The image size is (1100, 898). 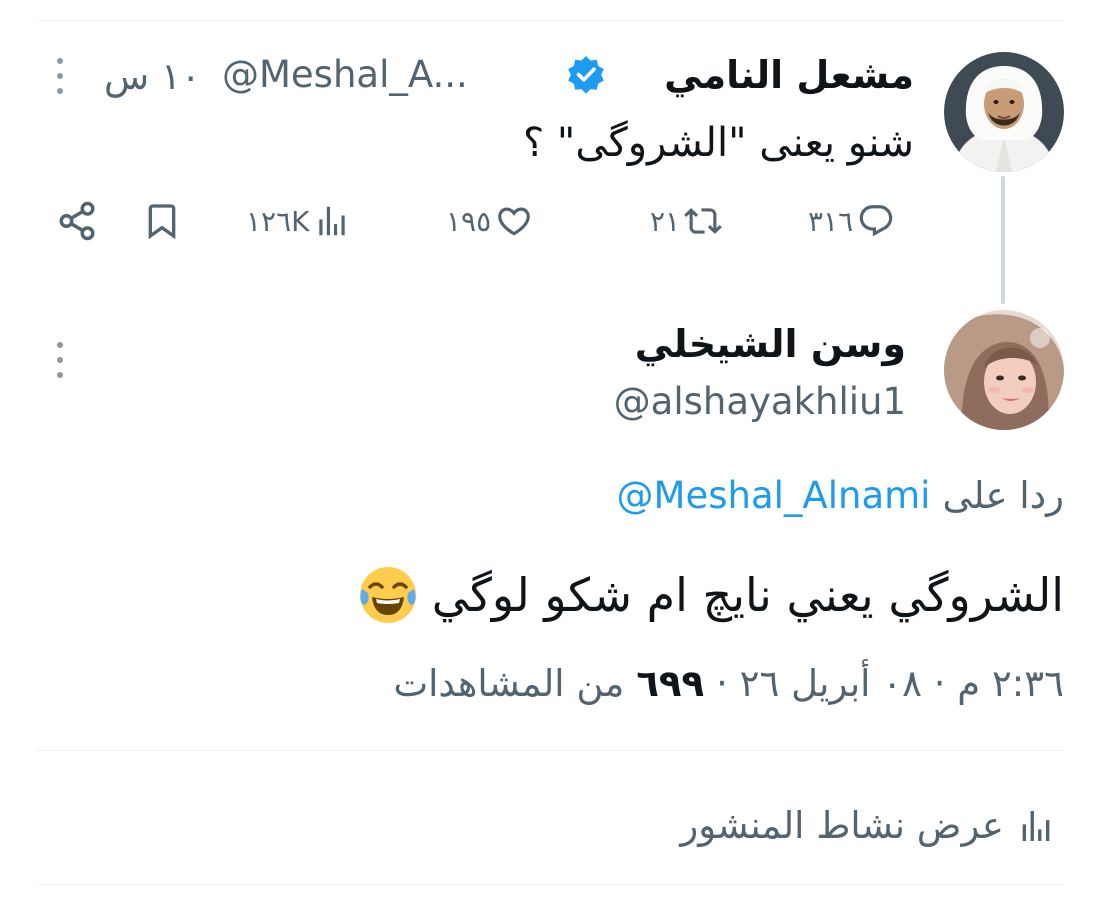 I want to click on reply-text-row: الشروگي يعني نايچ ام شكو لوگي, so click(x=710, y=595).